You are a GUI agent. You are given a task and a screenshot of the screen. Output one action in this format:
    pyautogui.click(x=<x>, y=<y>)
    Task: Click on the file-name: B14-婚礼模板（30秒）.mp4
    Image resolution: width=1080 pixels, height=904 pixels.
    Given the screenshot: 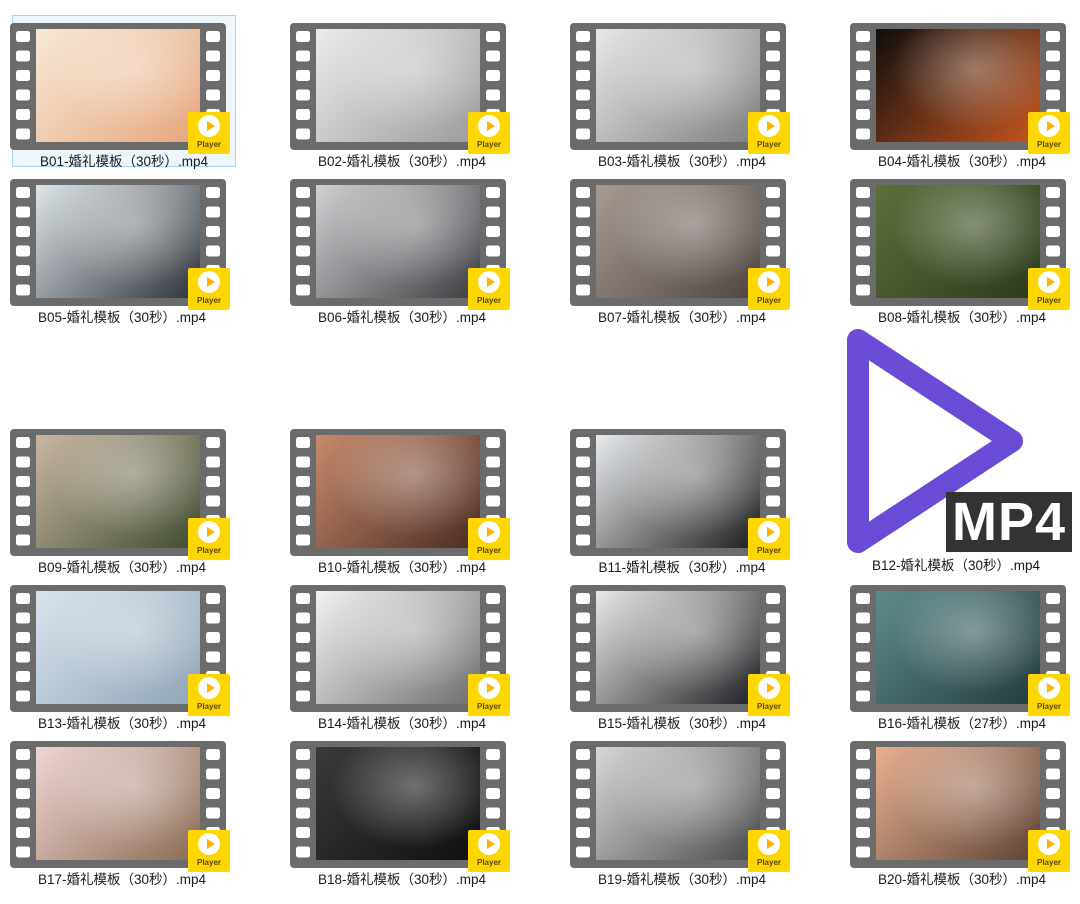 What is the action you would take?
    pyautogui.click(x=402, y=723)
    